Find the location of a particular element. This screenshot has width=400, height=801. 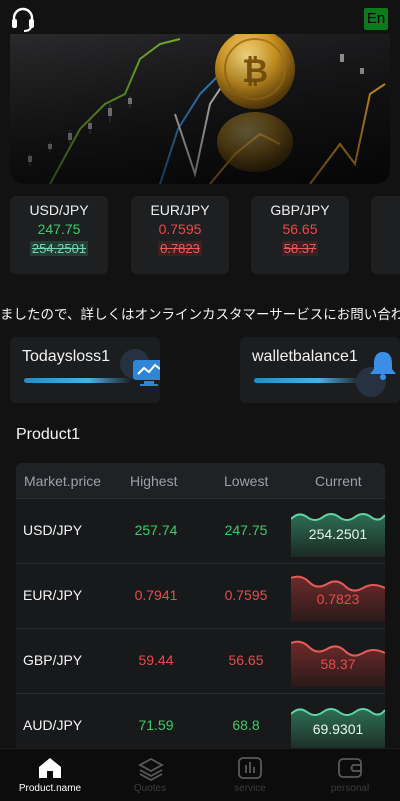

ticker-prev-price: 58.37 is located at coordinates (300, 248).